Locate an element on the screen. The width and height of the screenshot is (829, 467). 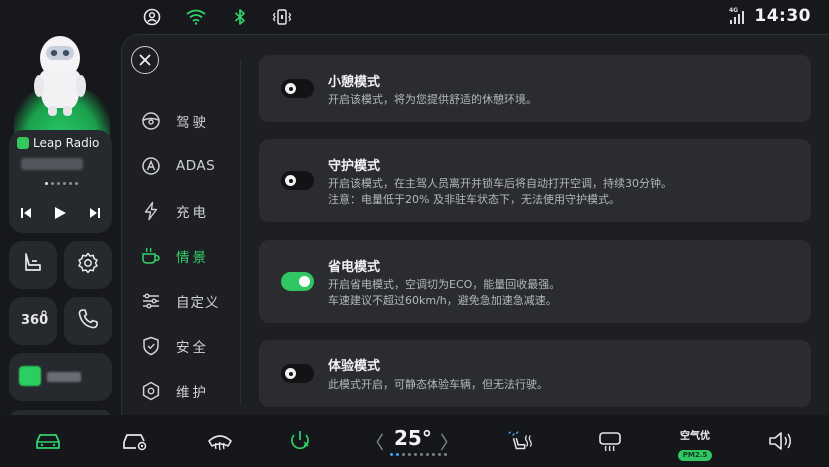
account-icon is located at coordinates (152, 17).